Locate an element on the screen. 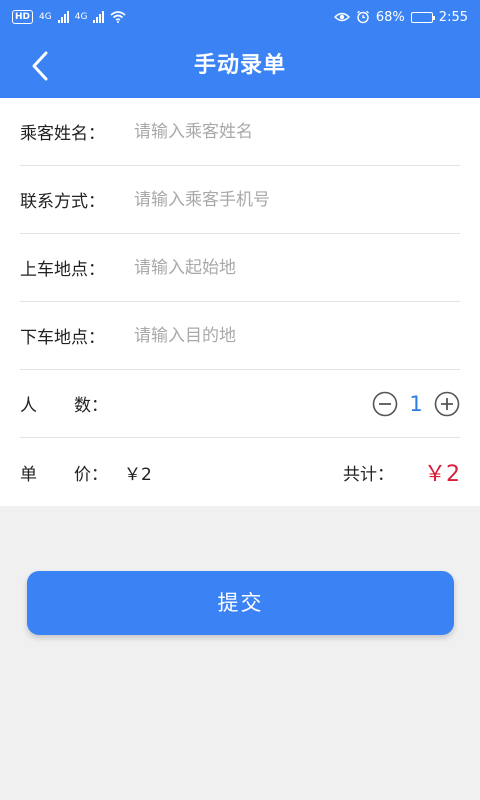 This screenshot has width=480, height=800. price-row: 单 价： ￥2 共计： ￥2 is located at coordinates (240, 472).